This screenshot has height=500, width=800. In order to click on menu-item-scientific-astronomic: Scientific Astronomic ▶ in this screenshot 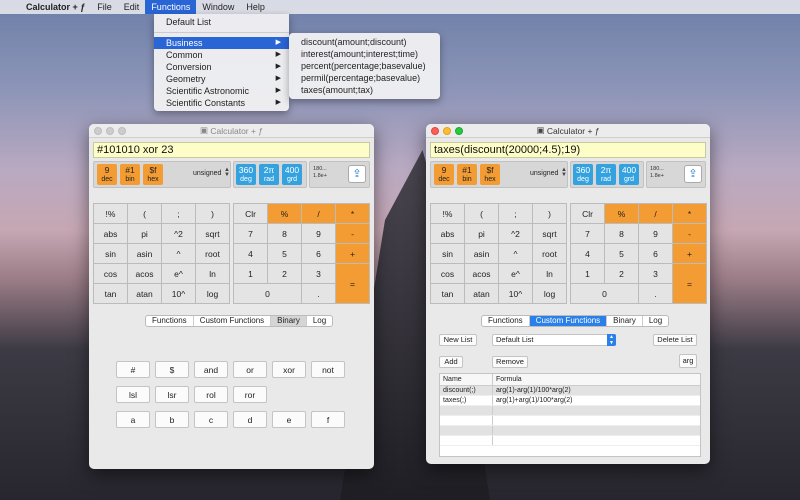, I will do `click(221, 91)`.